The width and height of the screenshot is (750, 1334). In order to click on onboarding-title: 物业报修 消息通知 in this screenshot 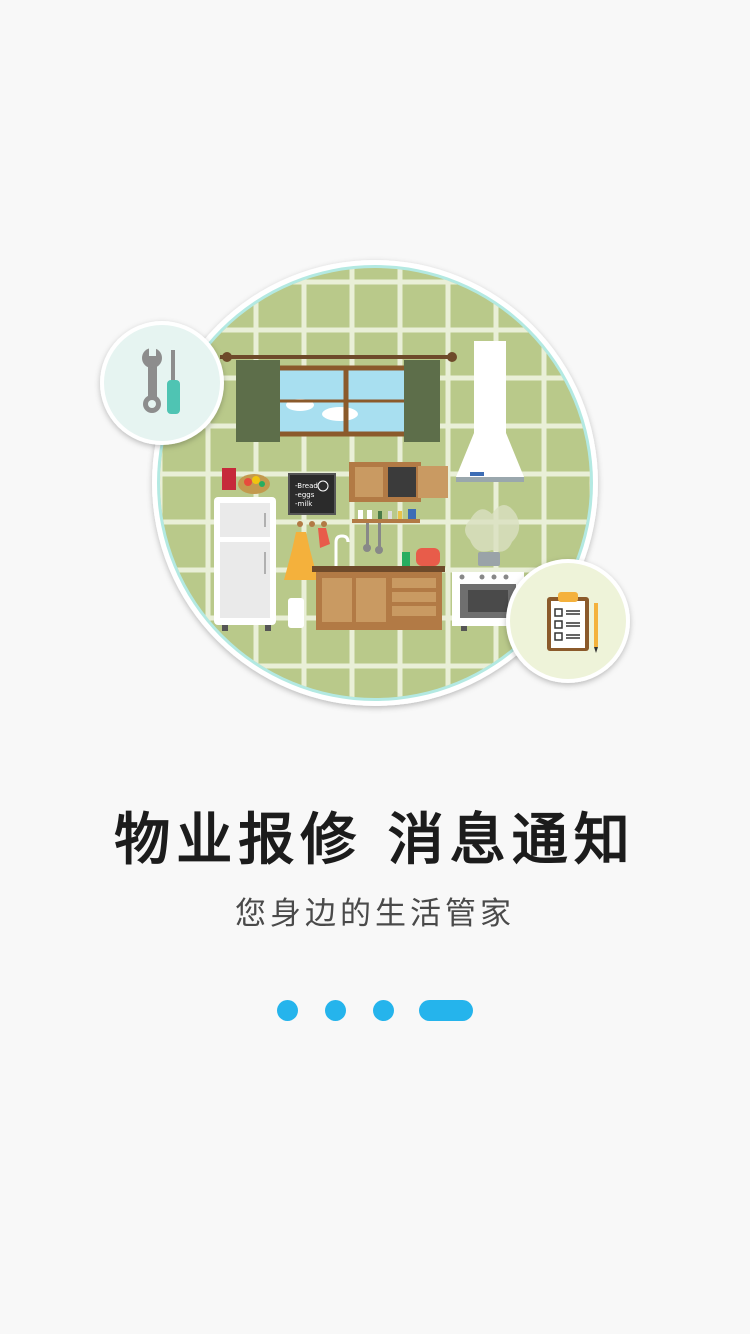, I will do `click(375, 840)`.